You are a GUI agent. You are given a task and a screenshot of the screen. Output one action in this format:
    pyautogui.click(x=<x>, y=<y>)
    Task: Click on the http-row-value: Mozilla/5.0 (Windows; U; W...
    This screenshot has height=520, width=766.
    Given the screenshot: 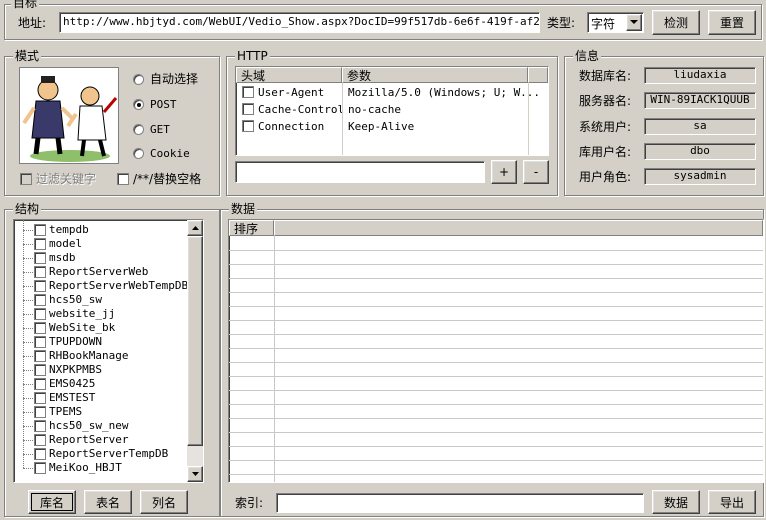 What is the action you would take?
    pyautogui.click(x=444, y=92)
    